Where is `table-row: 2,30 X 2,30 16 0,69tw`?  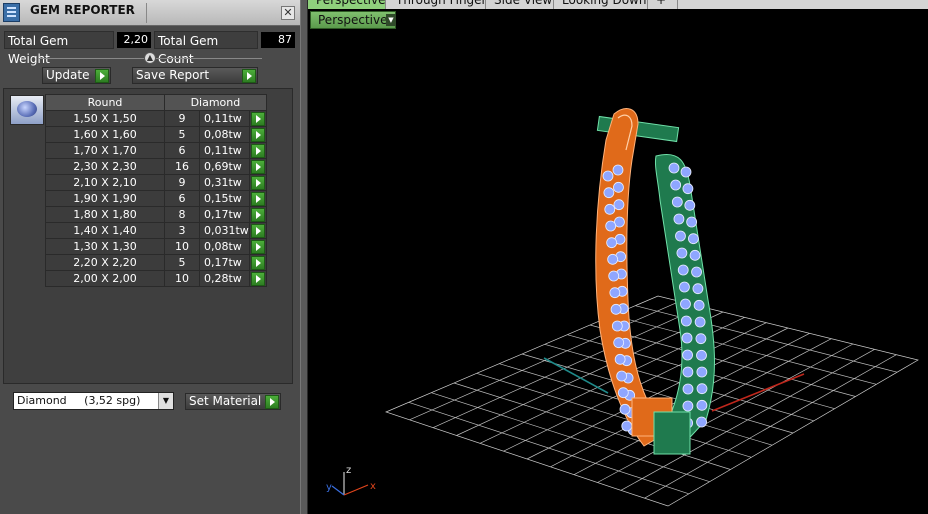 table-row: 2,30 X 2,30 16 0,69tw is located at coordinates (156, 166).